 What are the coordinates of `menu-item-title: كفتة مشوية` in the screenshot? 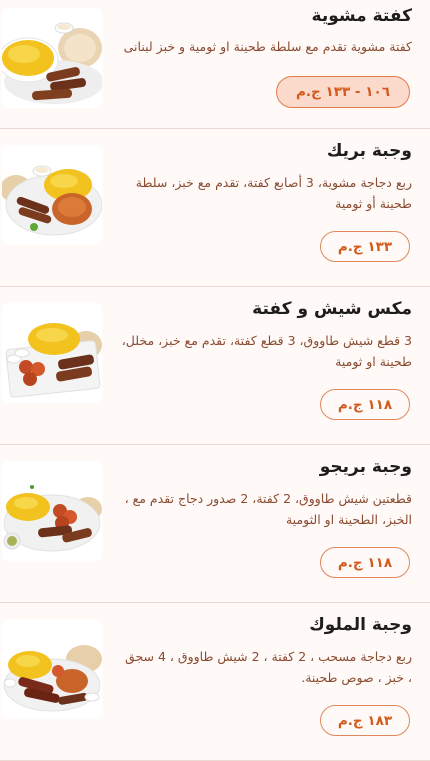 It's located at (361, 16).